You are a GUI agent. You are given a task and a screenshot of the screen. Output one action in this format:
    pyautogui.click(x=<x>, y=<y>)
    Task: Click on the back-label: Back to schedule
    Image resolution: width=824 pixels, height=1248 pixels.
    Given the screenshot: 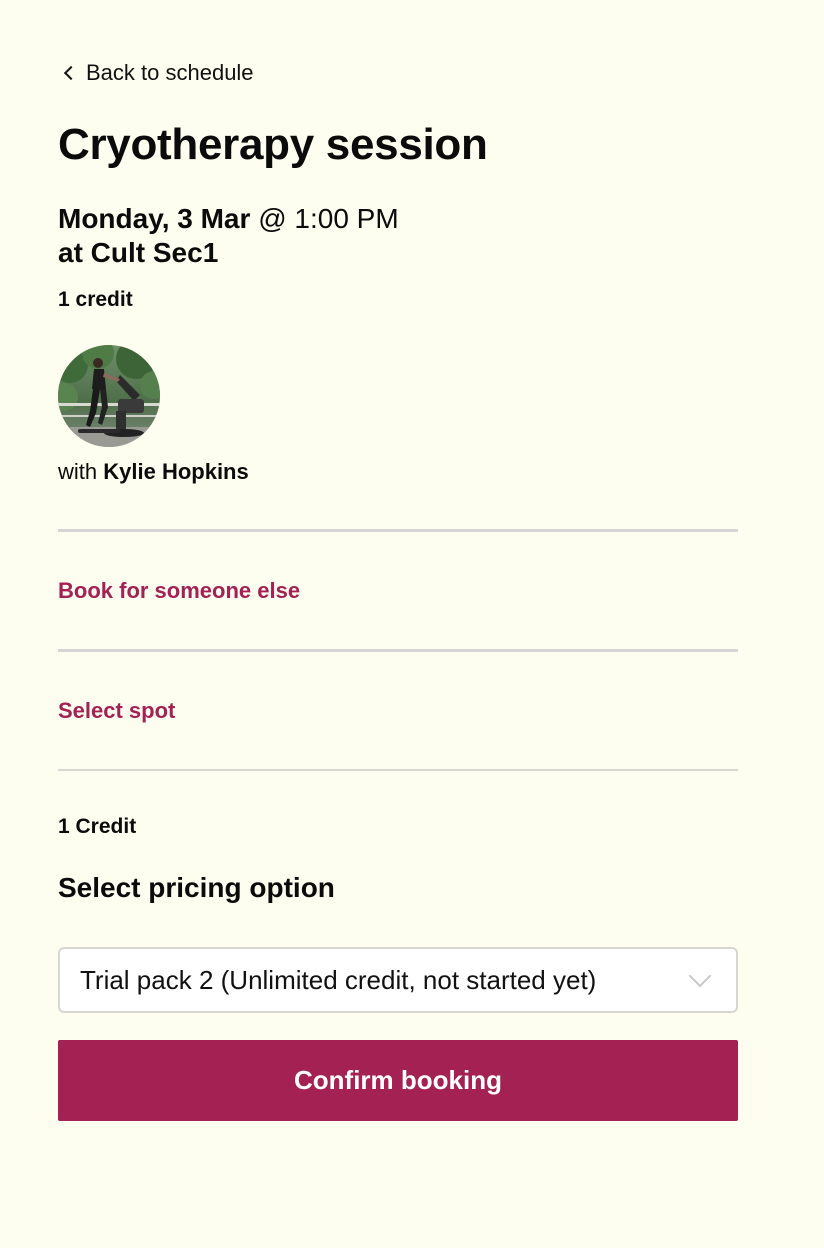 What is the action you would take?
    pyautogui.click(x=170, y=72)
    